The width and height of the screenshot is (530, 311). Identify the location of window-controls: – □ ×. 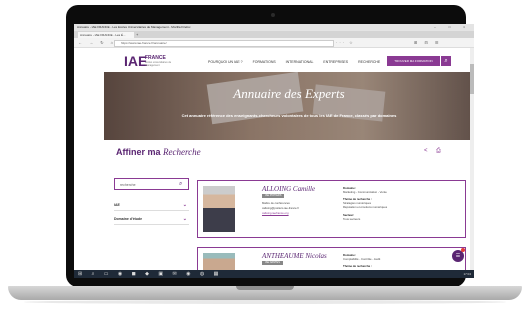
(452, 27).